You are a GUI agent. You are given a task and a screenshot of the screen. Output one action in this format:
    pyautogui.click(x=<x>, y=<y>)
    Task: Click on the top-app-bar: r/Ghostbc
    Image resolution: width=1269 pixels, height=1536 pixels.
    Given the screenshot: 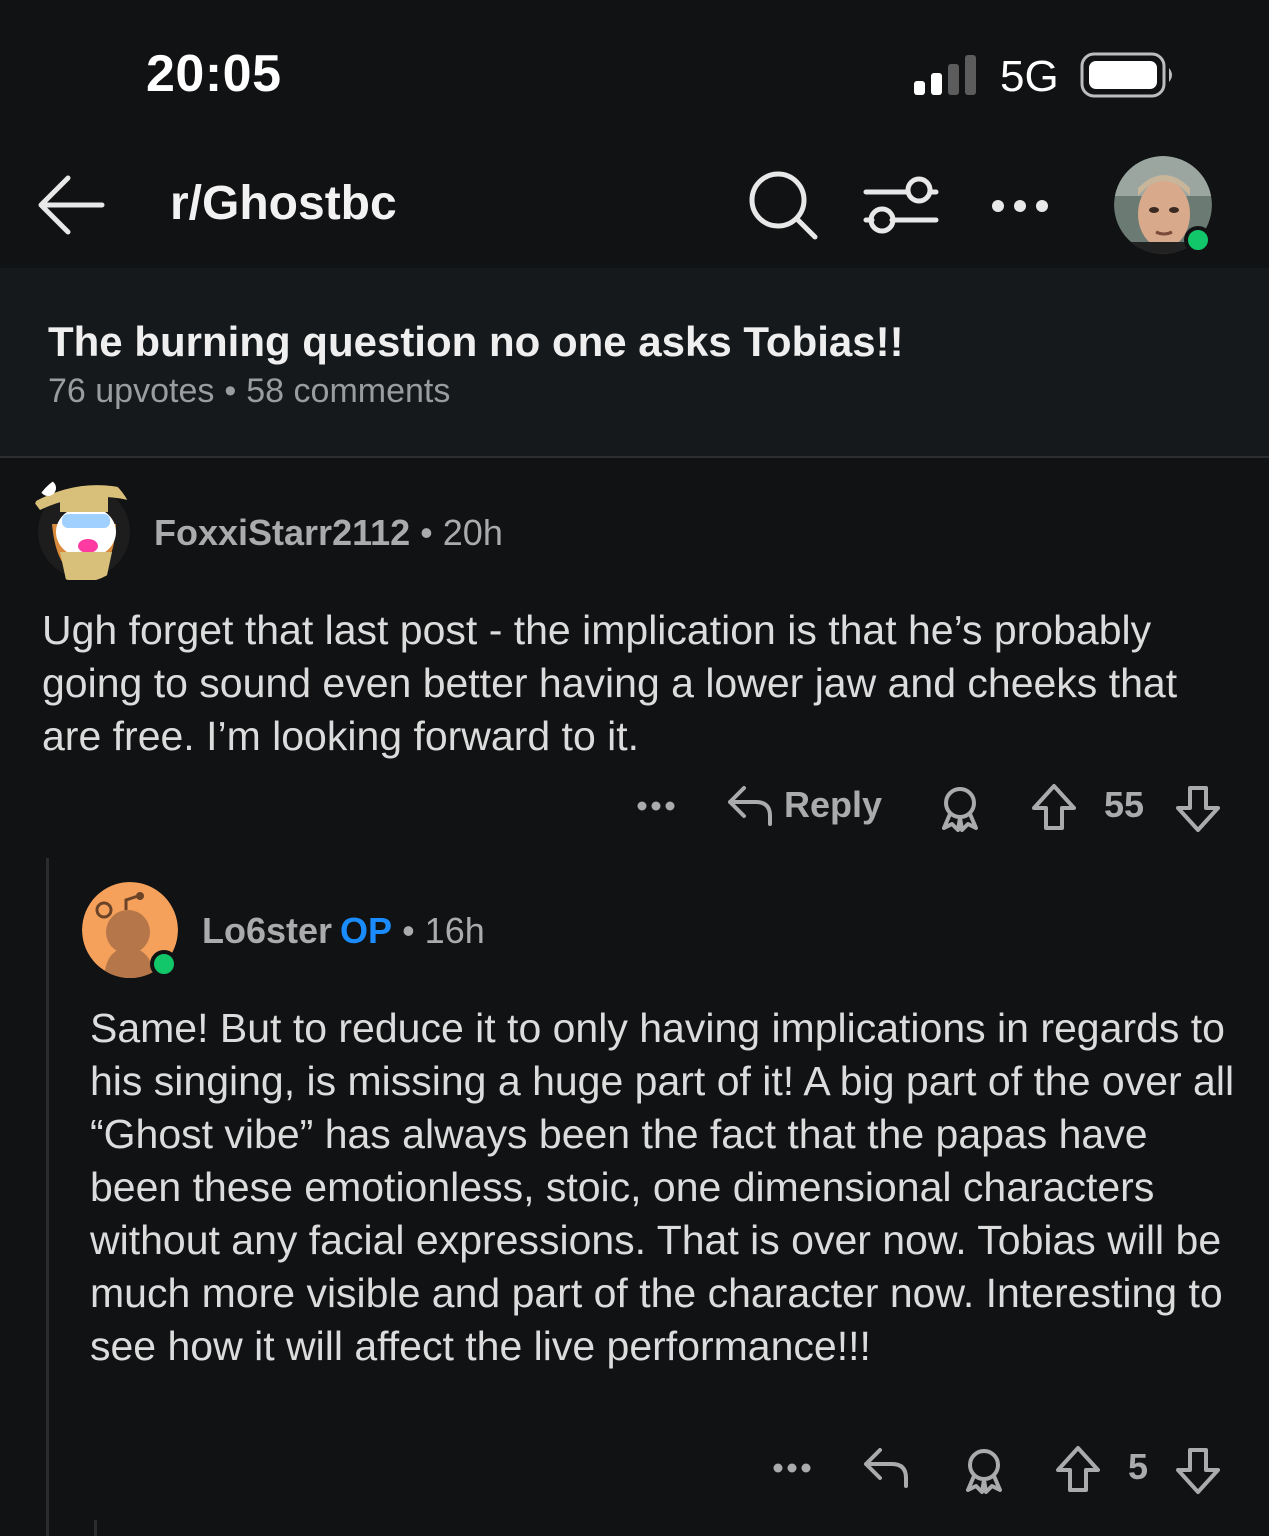 What is the action you would take?
    pyautogui.click(x=634, y=209)
    